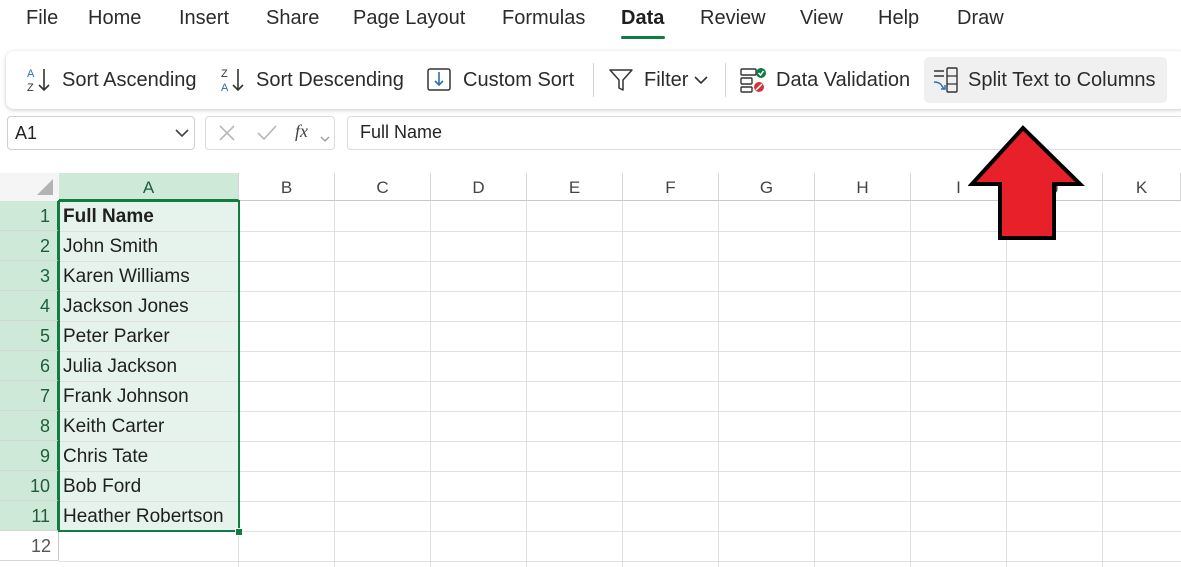  What do you see at coordinates (29, 246) in the screenshot?
I see `row-header-2: 2` at bounding box center [29, 246].